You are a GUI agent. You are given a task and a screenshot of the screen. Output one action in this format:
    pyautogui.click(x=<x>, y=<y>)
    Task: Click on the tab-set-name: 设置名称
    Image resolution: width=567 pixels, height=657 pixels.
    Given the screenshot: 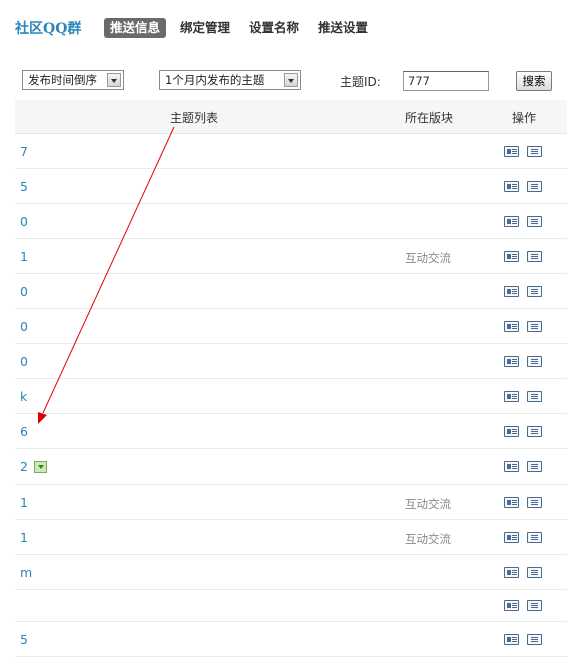 What is the action you would take?
    pyautogui.click(x=274, y=28)
    